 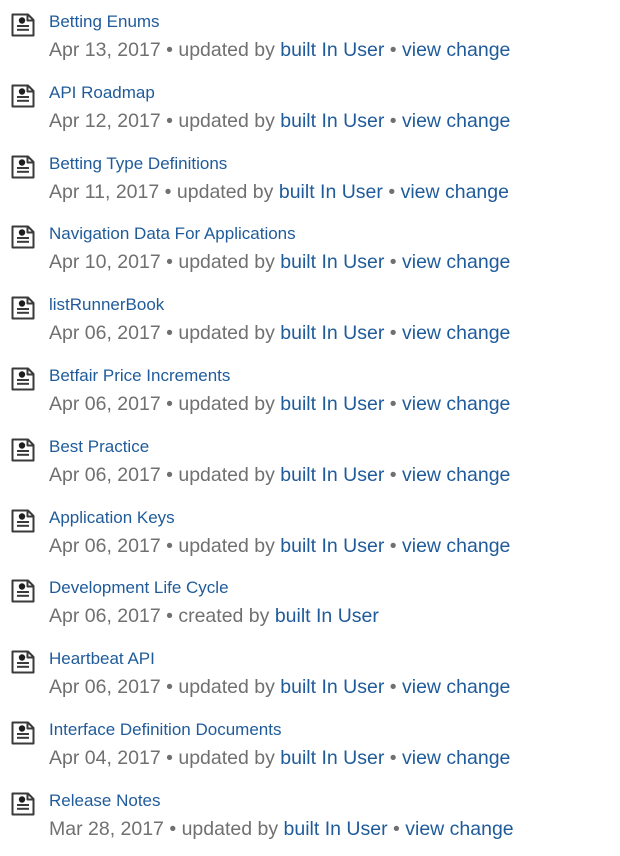 What do you see at coordinates (139, 588) in the screenshot?
I see `page-title-link: Development Life Cycle` at bounding box center [139, 588].